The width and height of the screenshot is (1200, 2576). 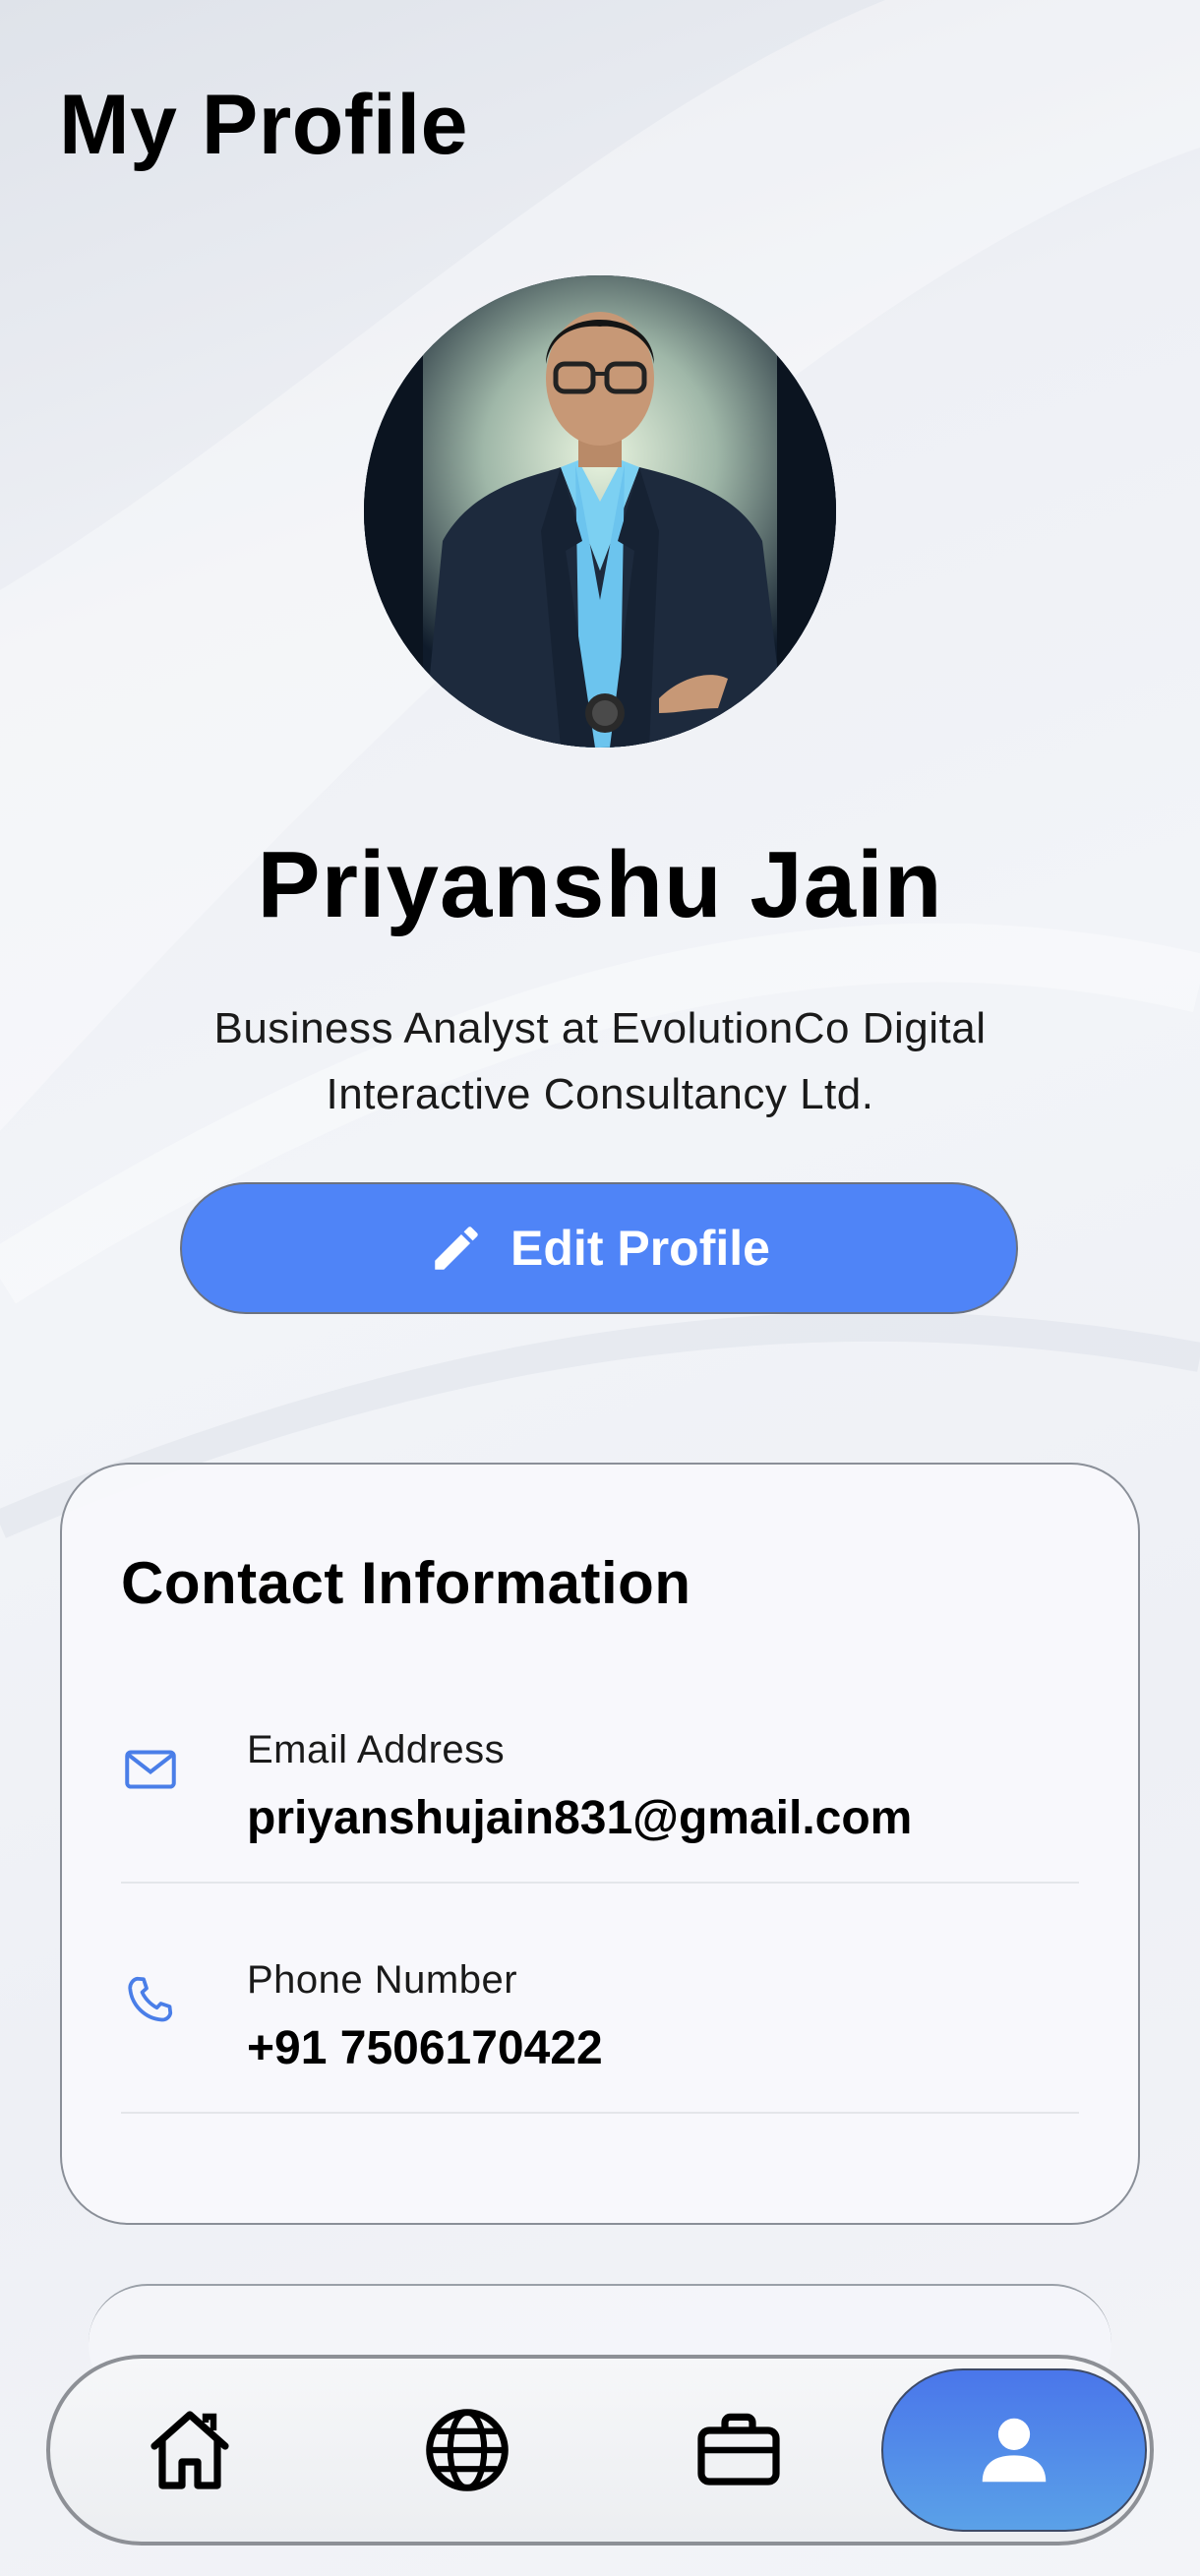 I want to click on pencil-icon, so click(x=456, y=1248).